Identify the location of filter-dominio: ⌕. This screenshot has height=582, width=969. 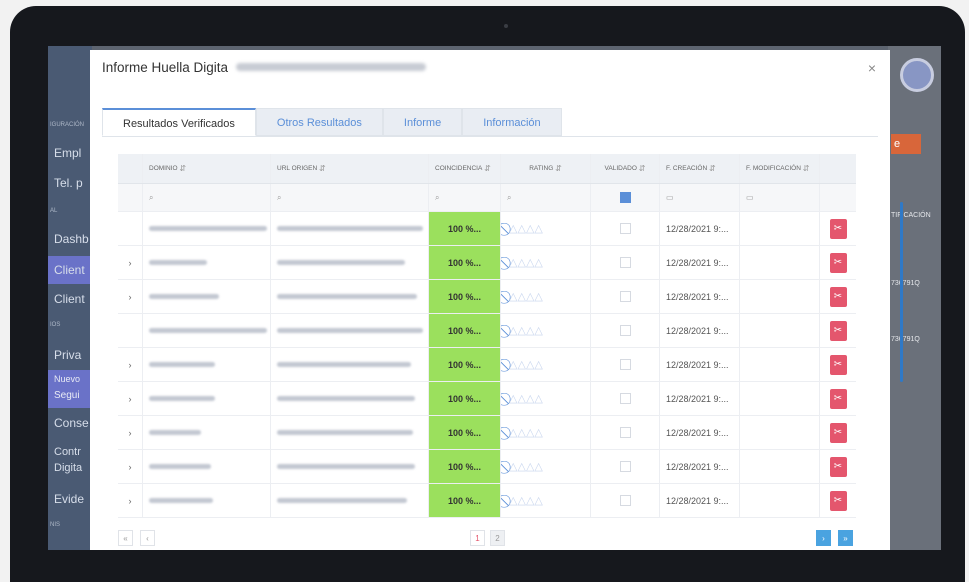
(207, 197).